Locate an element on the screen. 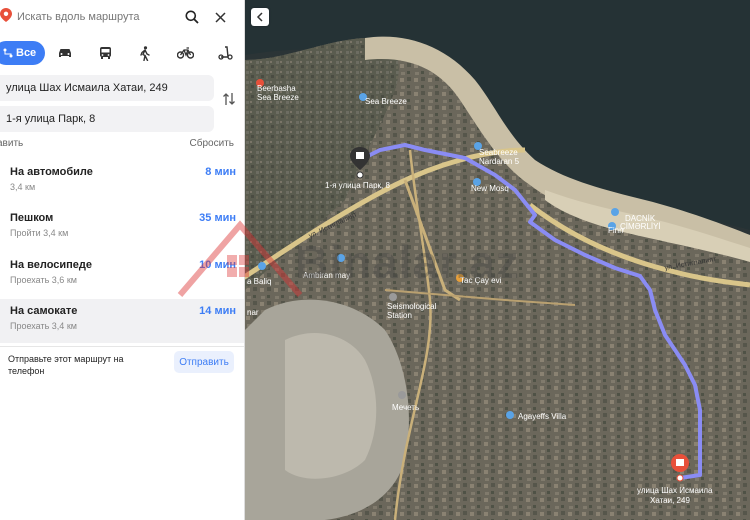  label-tac-cay: Tac Çay evi is located at coordinates (481, 280).